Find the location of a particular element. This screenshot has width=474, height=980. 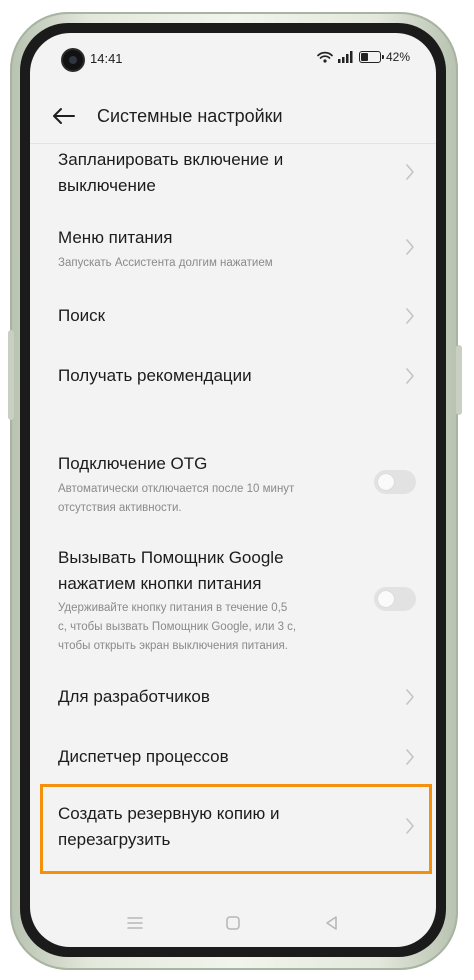

highlight-box is located at coordinates (236, 829).